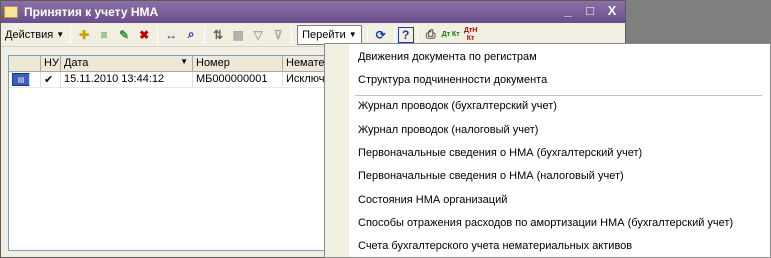 The width and height of the screenshot is (771, 258). What do you see at coordinates (432, 200) in the screenshot?
I see `menu-item-nma-states: Состояния НМА организаций` at bounding box center [432, 200].